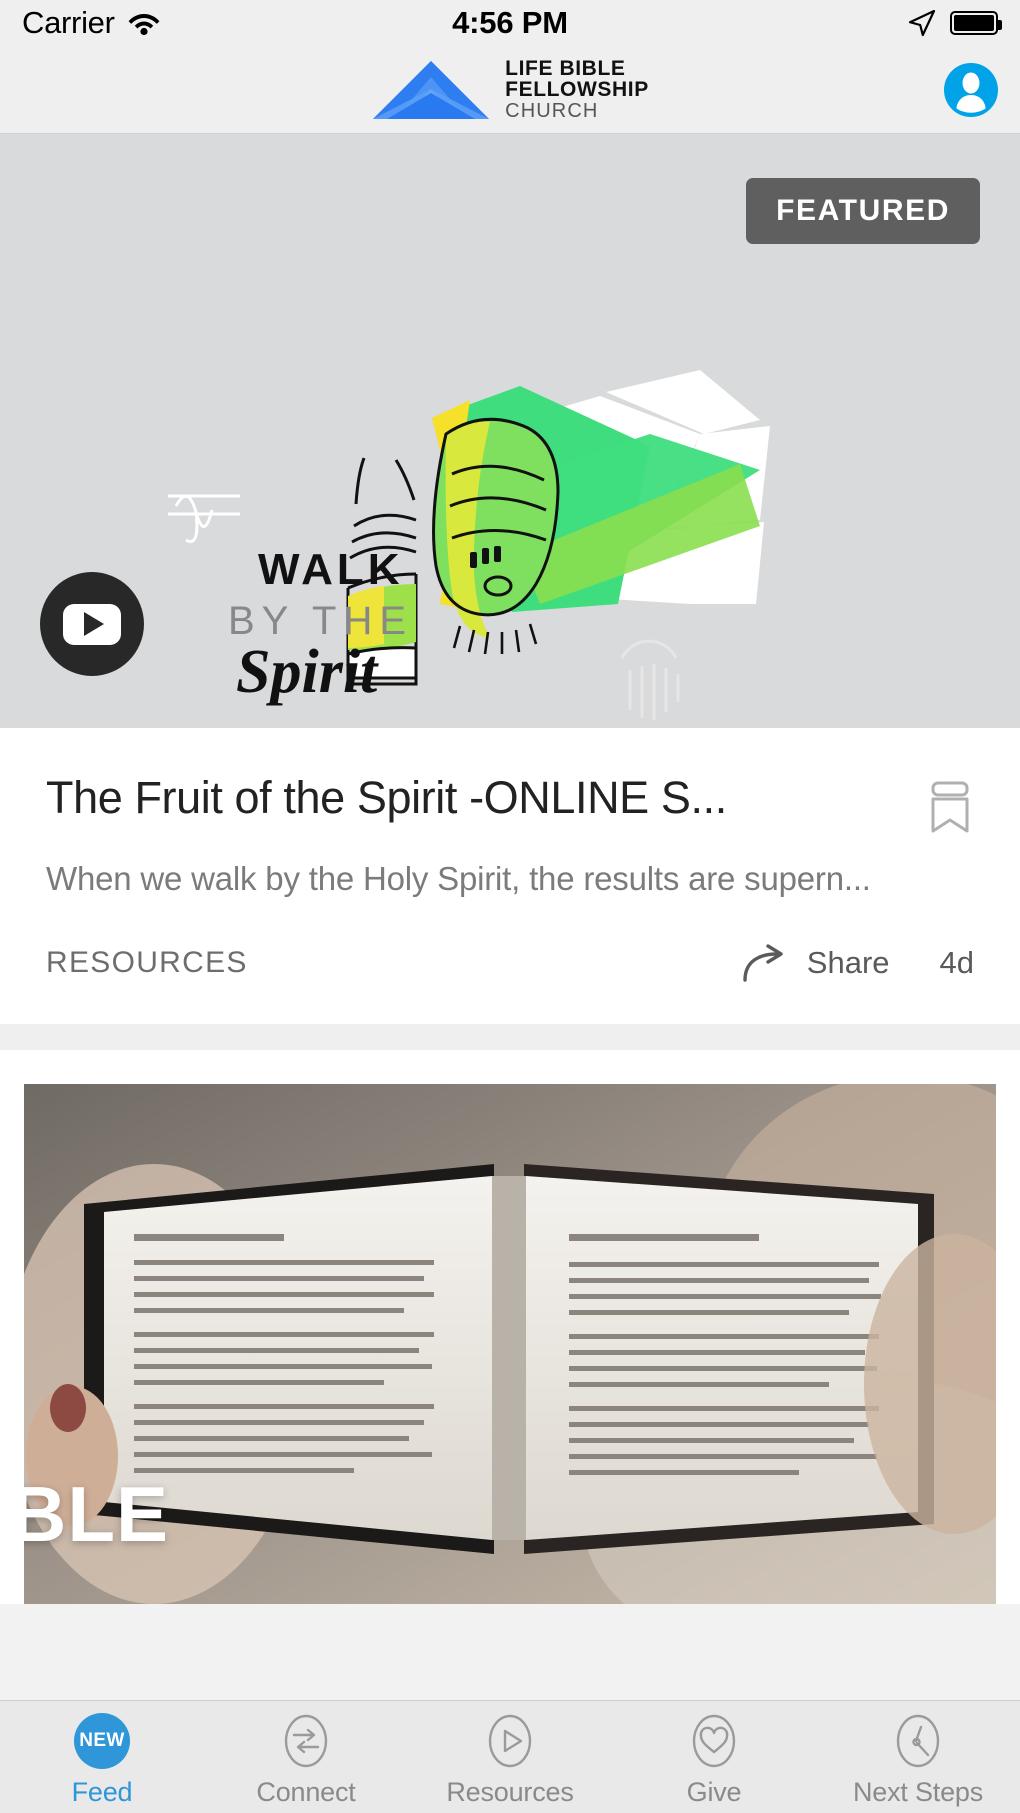 This screenshot has width=1020, height=1813. I want to click on bookmark-icon, so click(950, 807).